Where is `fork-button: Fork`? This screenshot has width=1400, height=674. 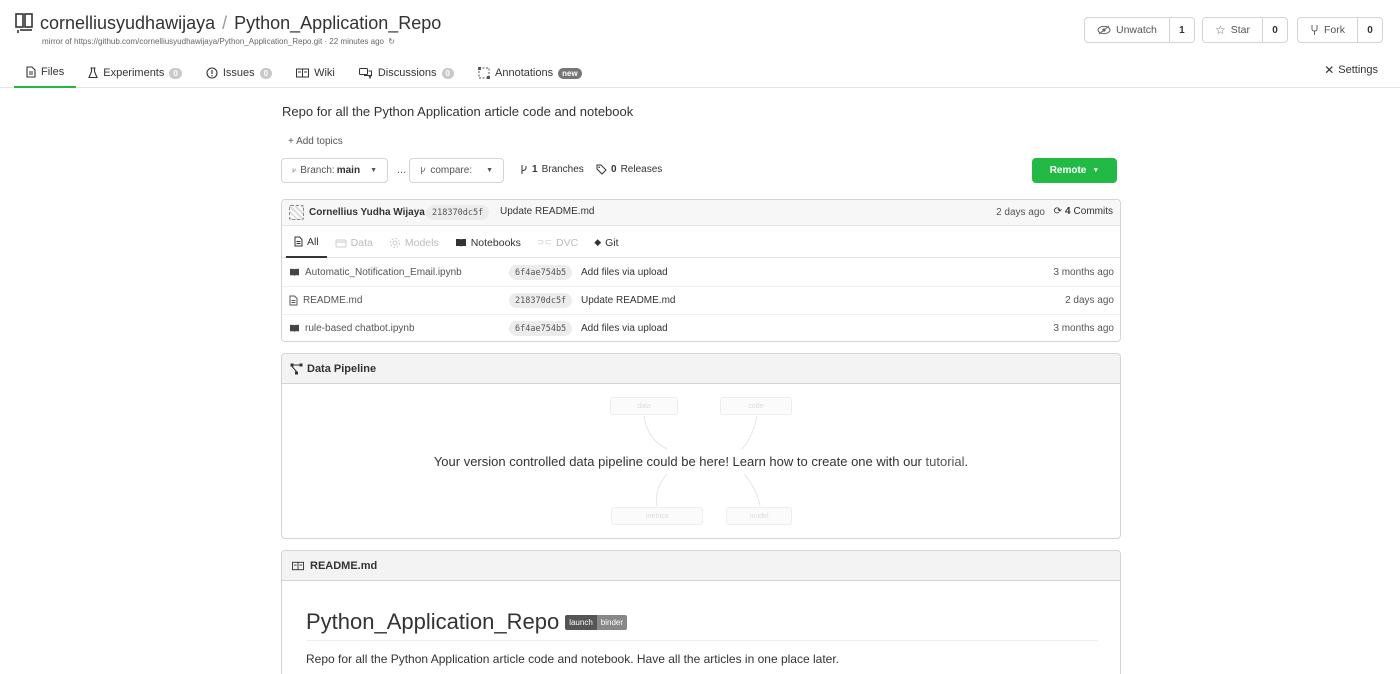 fork-button: Fork is located at coordinates (1328, 30).